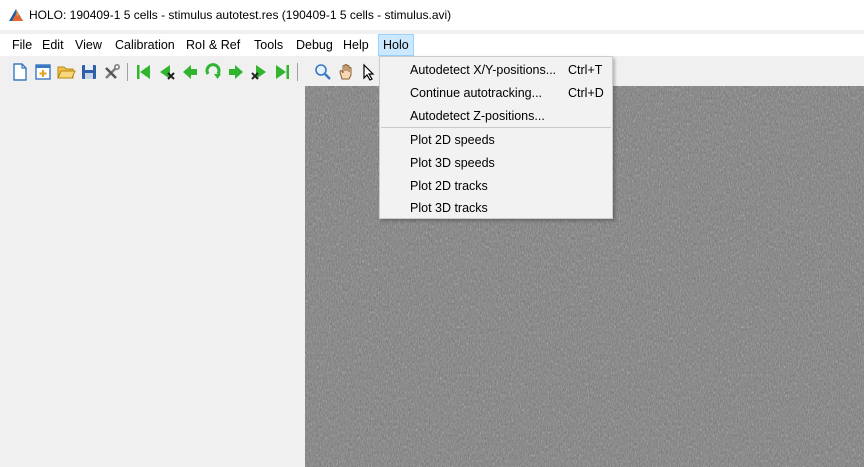 Image resolution: width=864 pixels, height=467 pixels. I want to click on menu-edit: Edit, so click(53, 45).